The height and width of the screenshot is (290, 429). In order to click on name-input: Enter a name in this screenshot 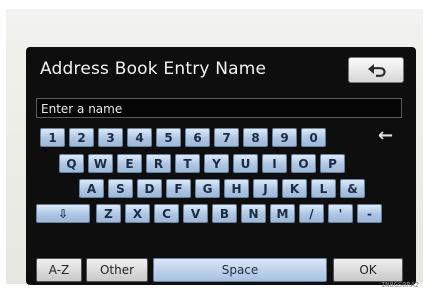, I will do `click(219, 108)`.